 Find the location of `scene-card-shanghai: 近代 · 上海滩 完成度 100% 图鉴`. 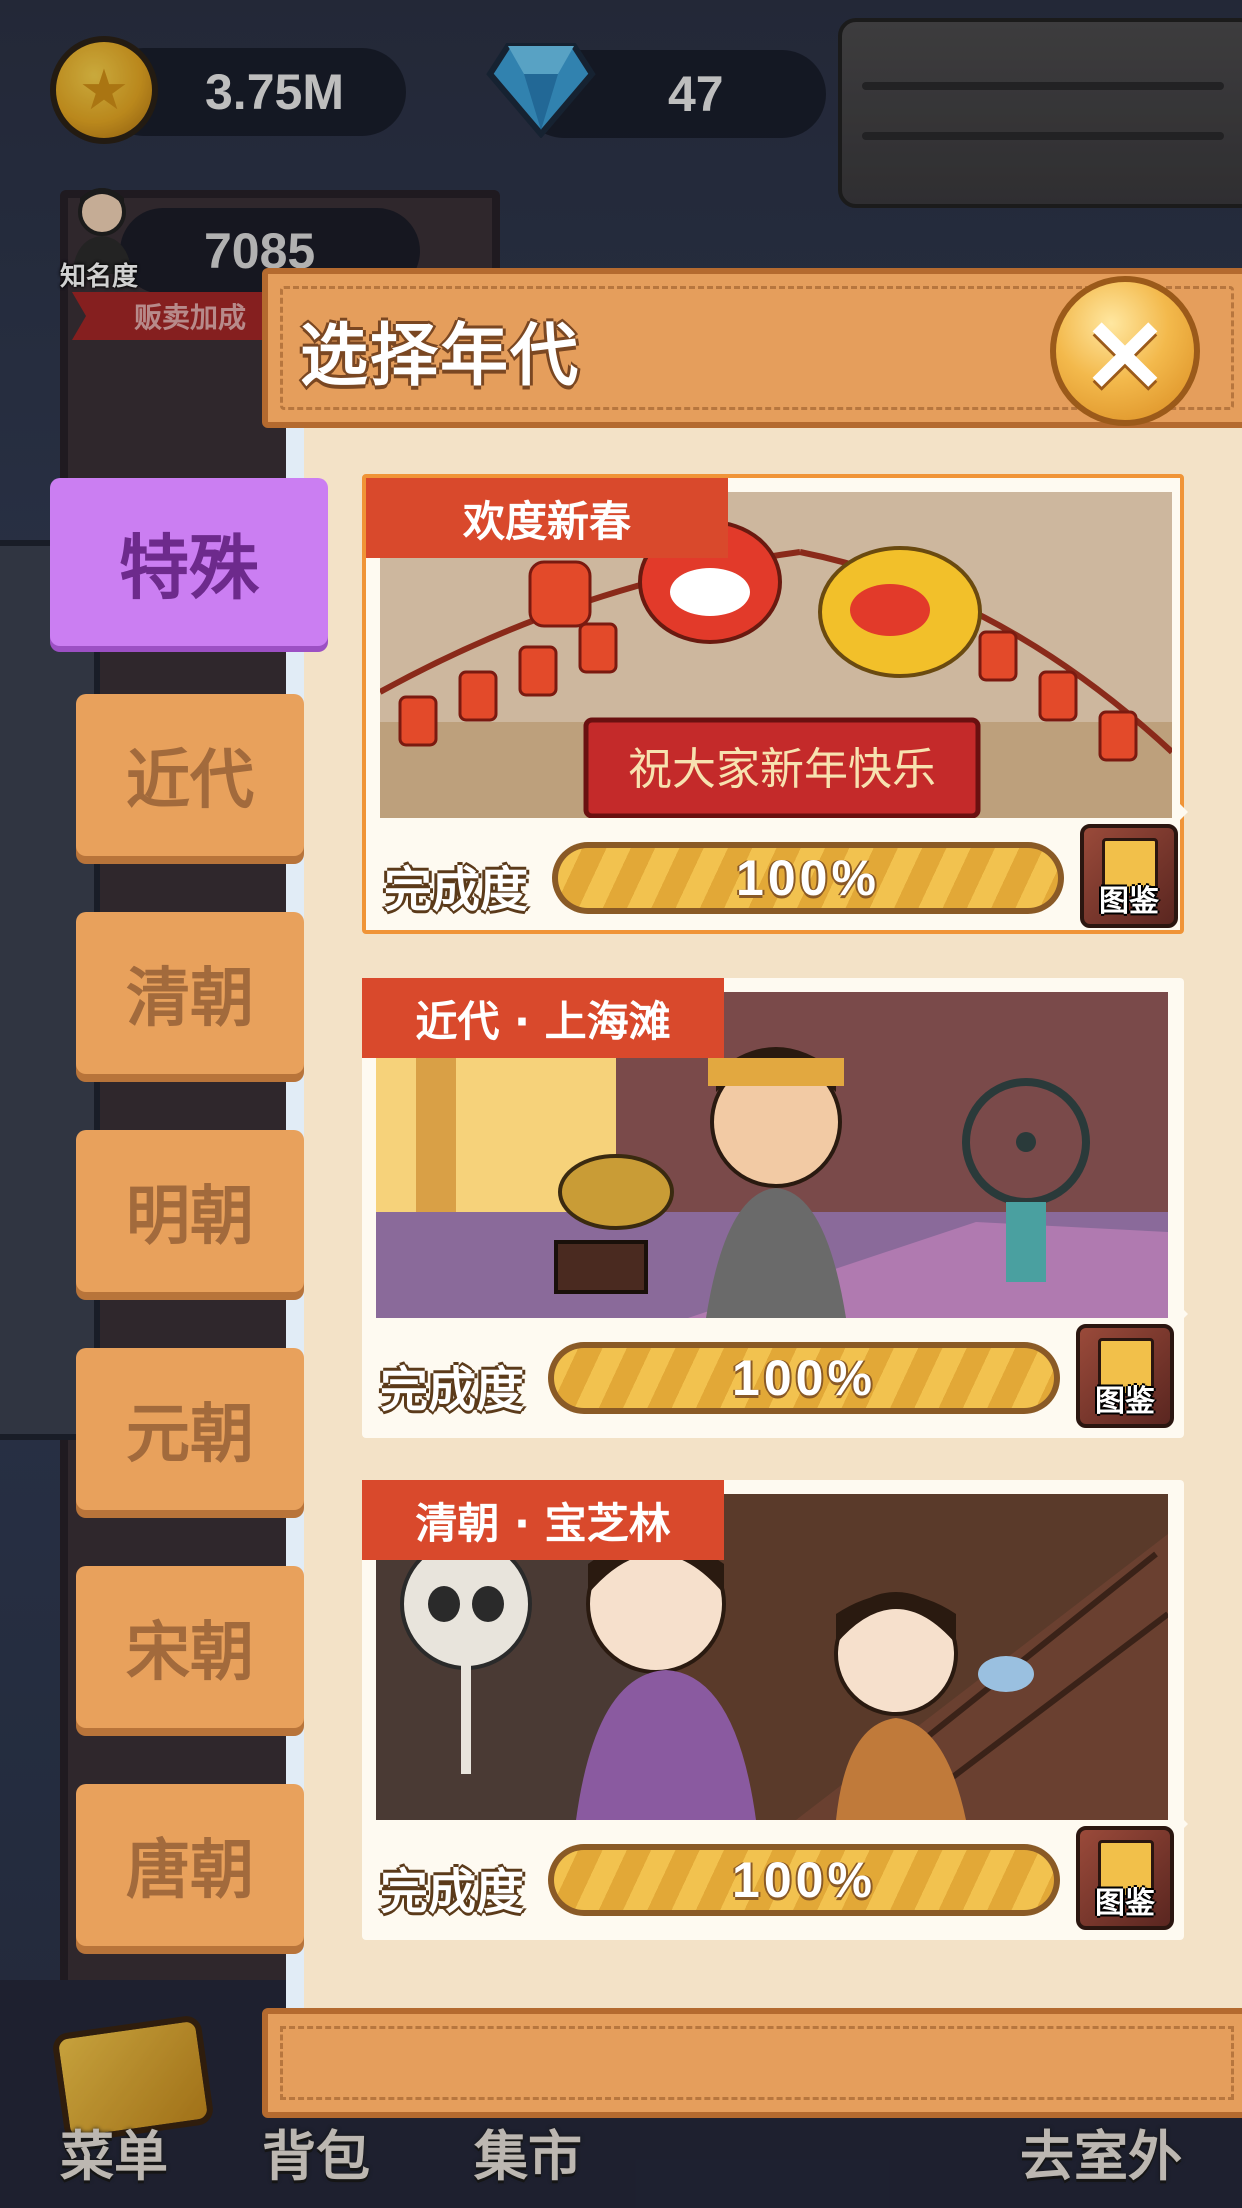

scene-card-shanghai: 近代 · 上海滩 完成度 100% 图鉴 is located at coordinates (773, 1208).